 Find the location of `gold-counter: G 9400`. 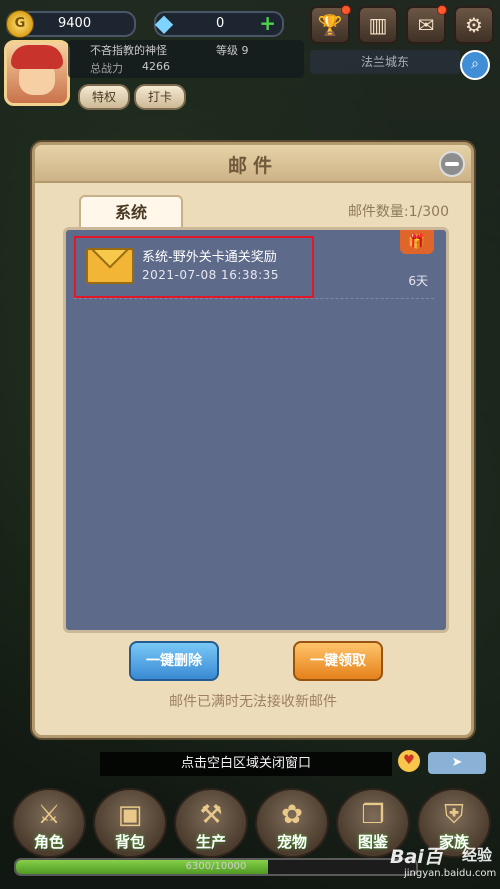

gold-counter: G 9400 is located at coordinates (71, 24).